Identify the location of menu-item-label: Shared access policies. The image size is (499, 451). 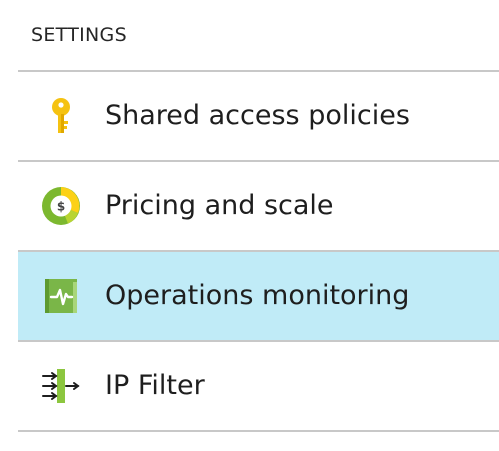
(257, 115).